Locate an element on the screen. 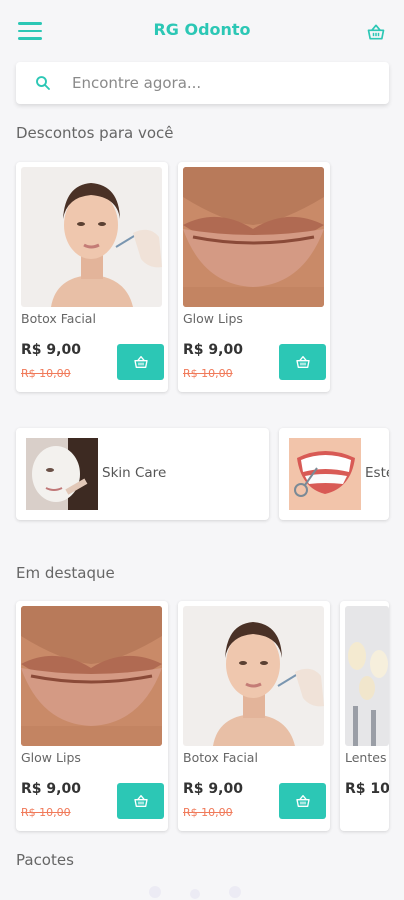 This screenshot has width=404, height=900. face-mask-image is located at coordinates (62, 474).